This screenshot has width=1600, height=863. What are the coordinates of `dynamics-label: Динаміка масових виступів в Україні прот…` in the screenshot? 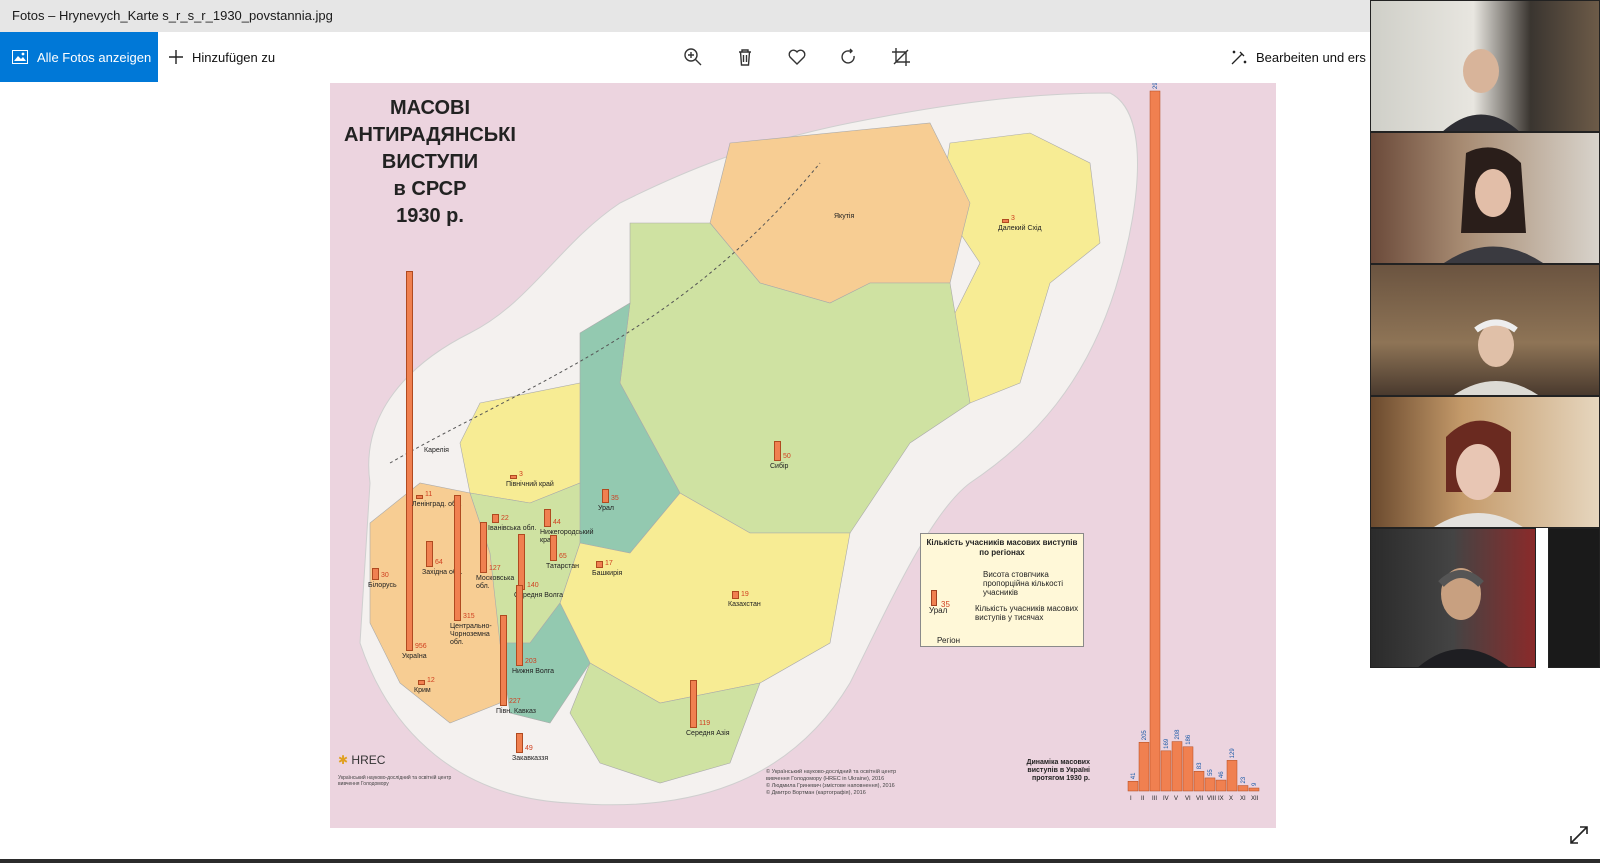 It's located at (1058, 770).